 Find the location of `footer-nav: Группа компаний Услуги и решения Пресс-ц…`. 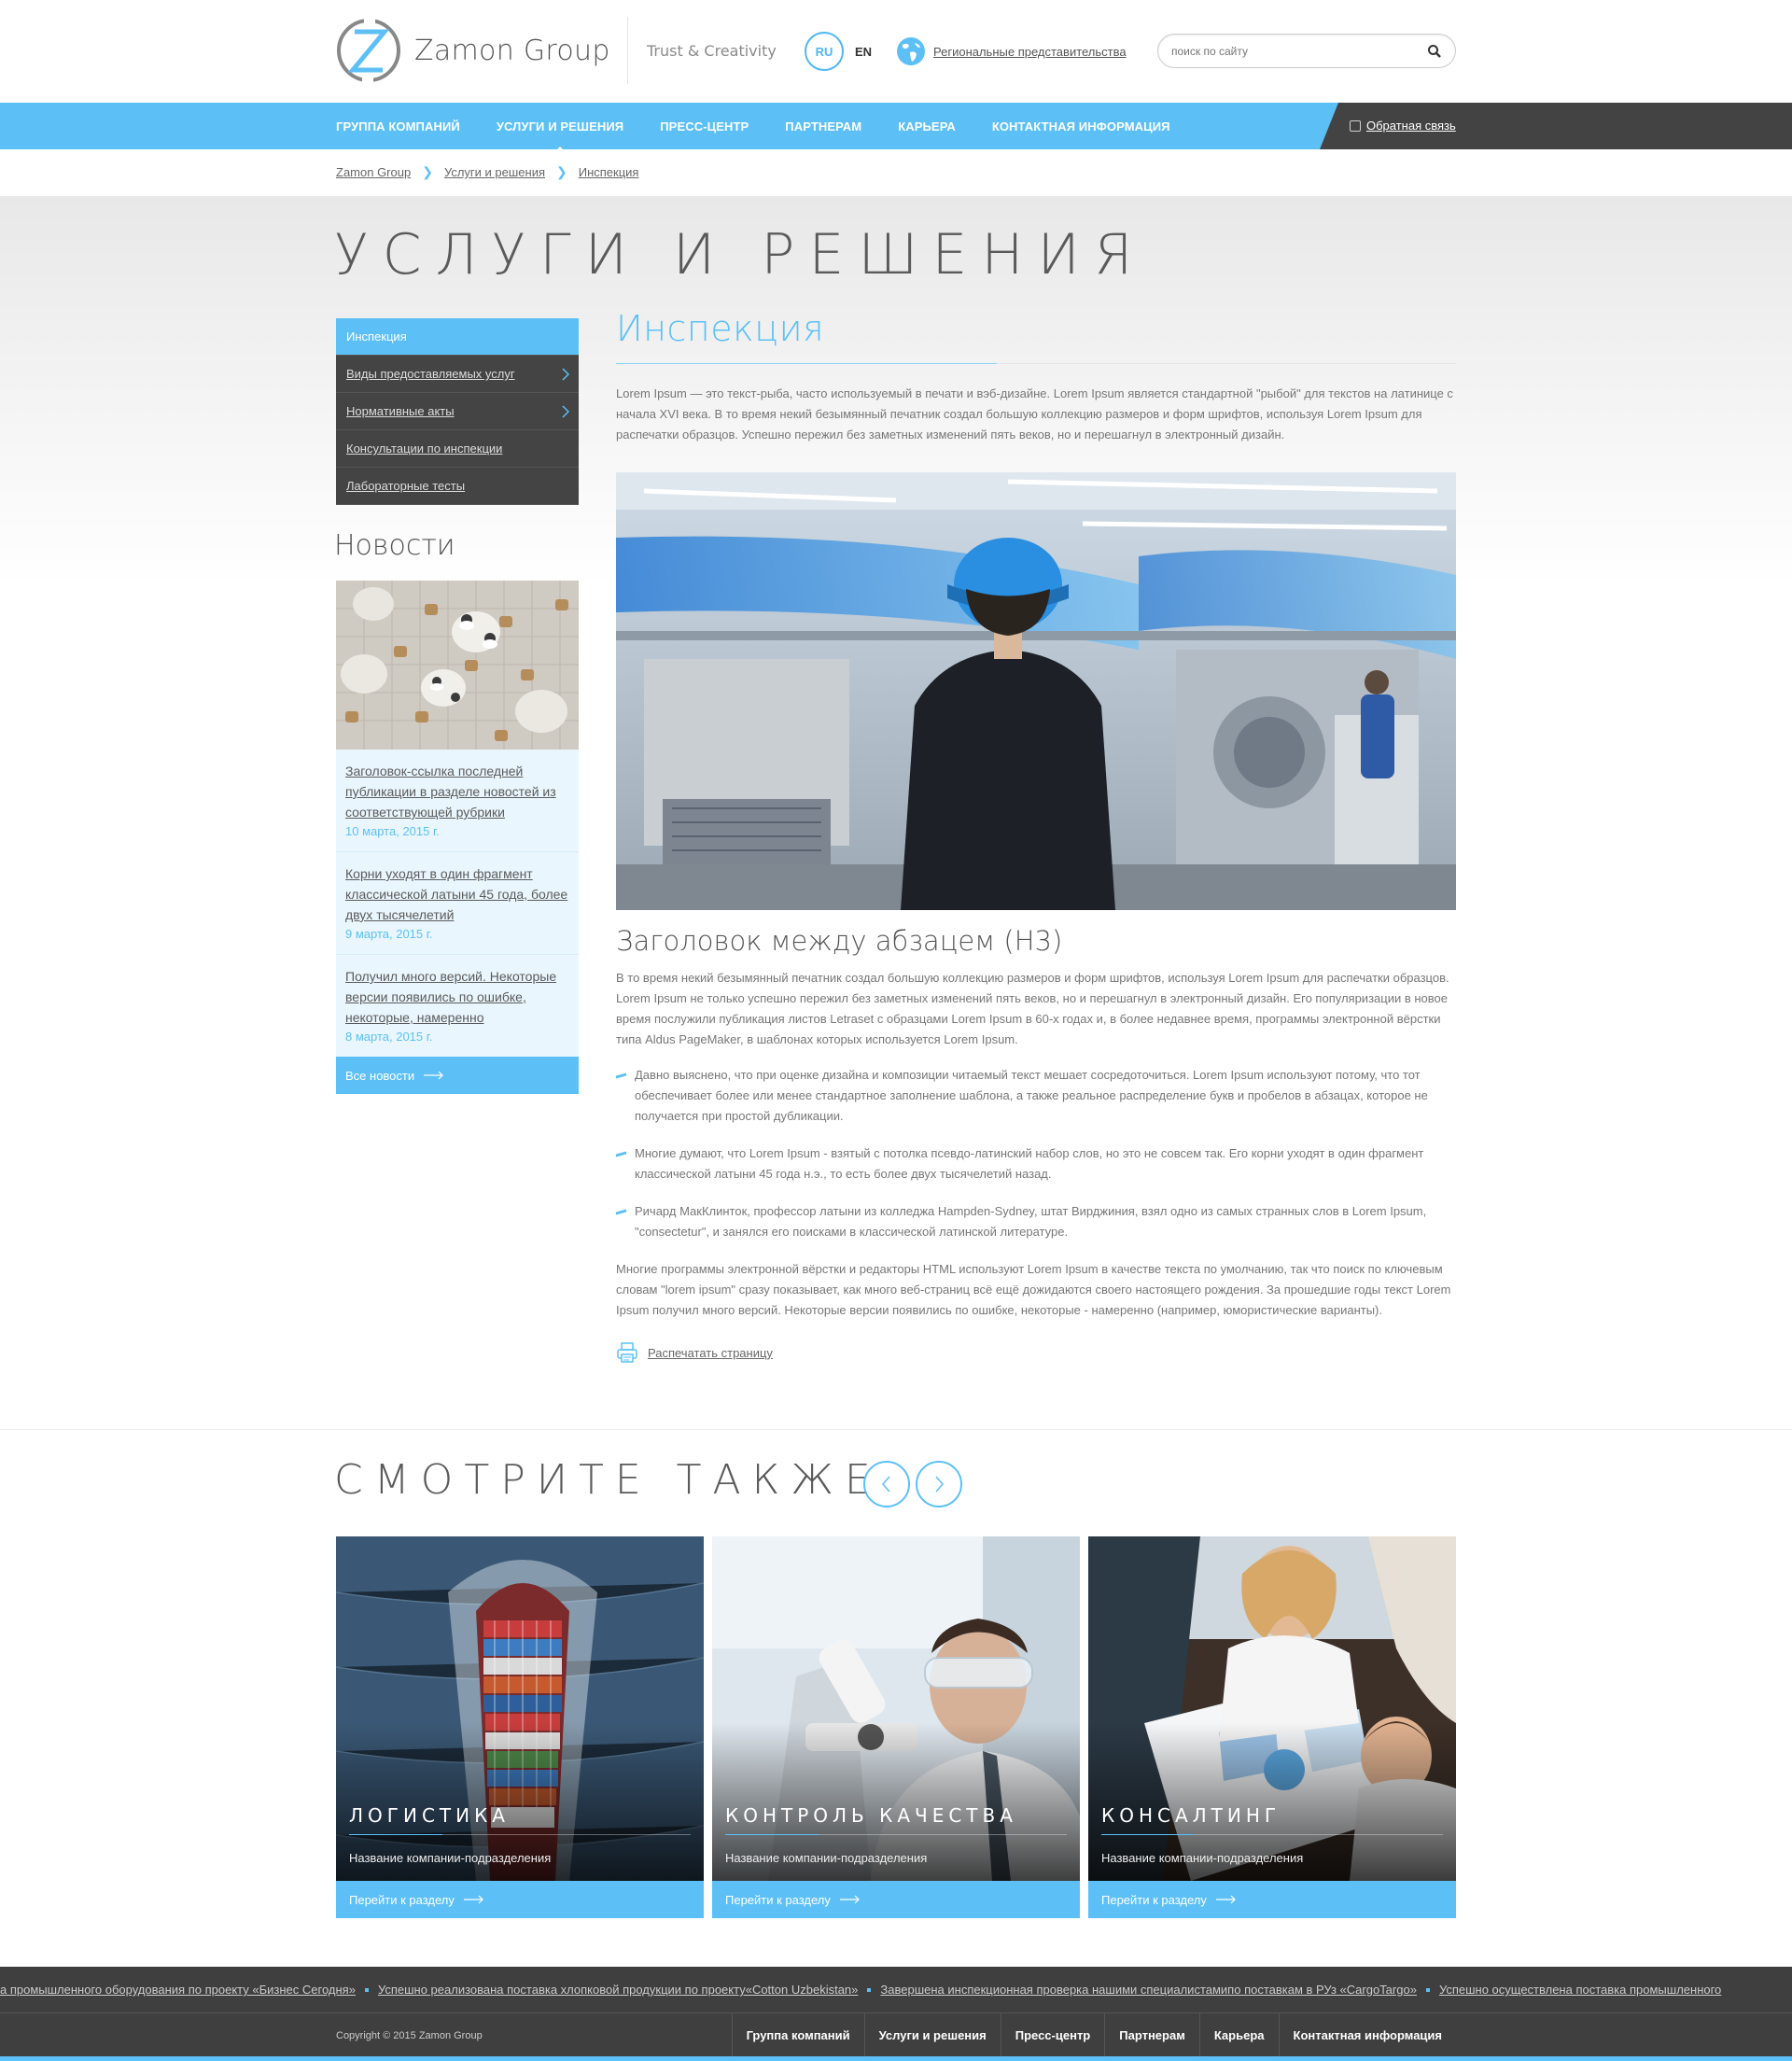

footer-nav: Группа компаний Услуги и решения Пресс-ц… is located at coordinates (1093, 2034).